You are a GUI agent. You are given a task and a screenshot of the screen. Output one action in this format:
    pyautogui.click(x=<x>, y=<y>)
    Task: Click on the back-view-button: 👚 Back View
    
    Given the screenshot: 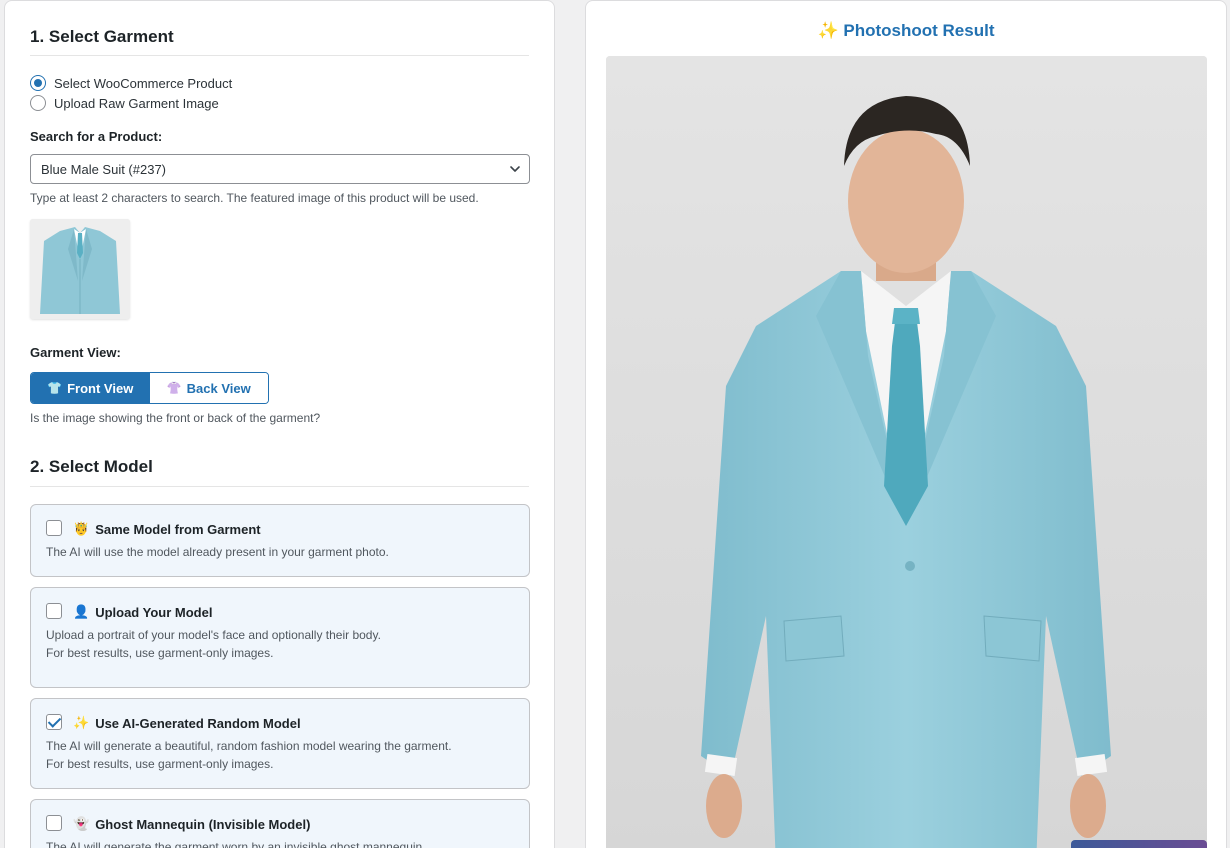 What is the action you would take?
    pyautogui.click(x=208, y=388)
    